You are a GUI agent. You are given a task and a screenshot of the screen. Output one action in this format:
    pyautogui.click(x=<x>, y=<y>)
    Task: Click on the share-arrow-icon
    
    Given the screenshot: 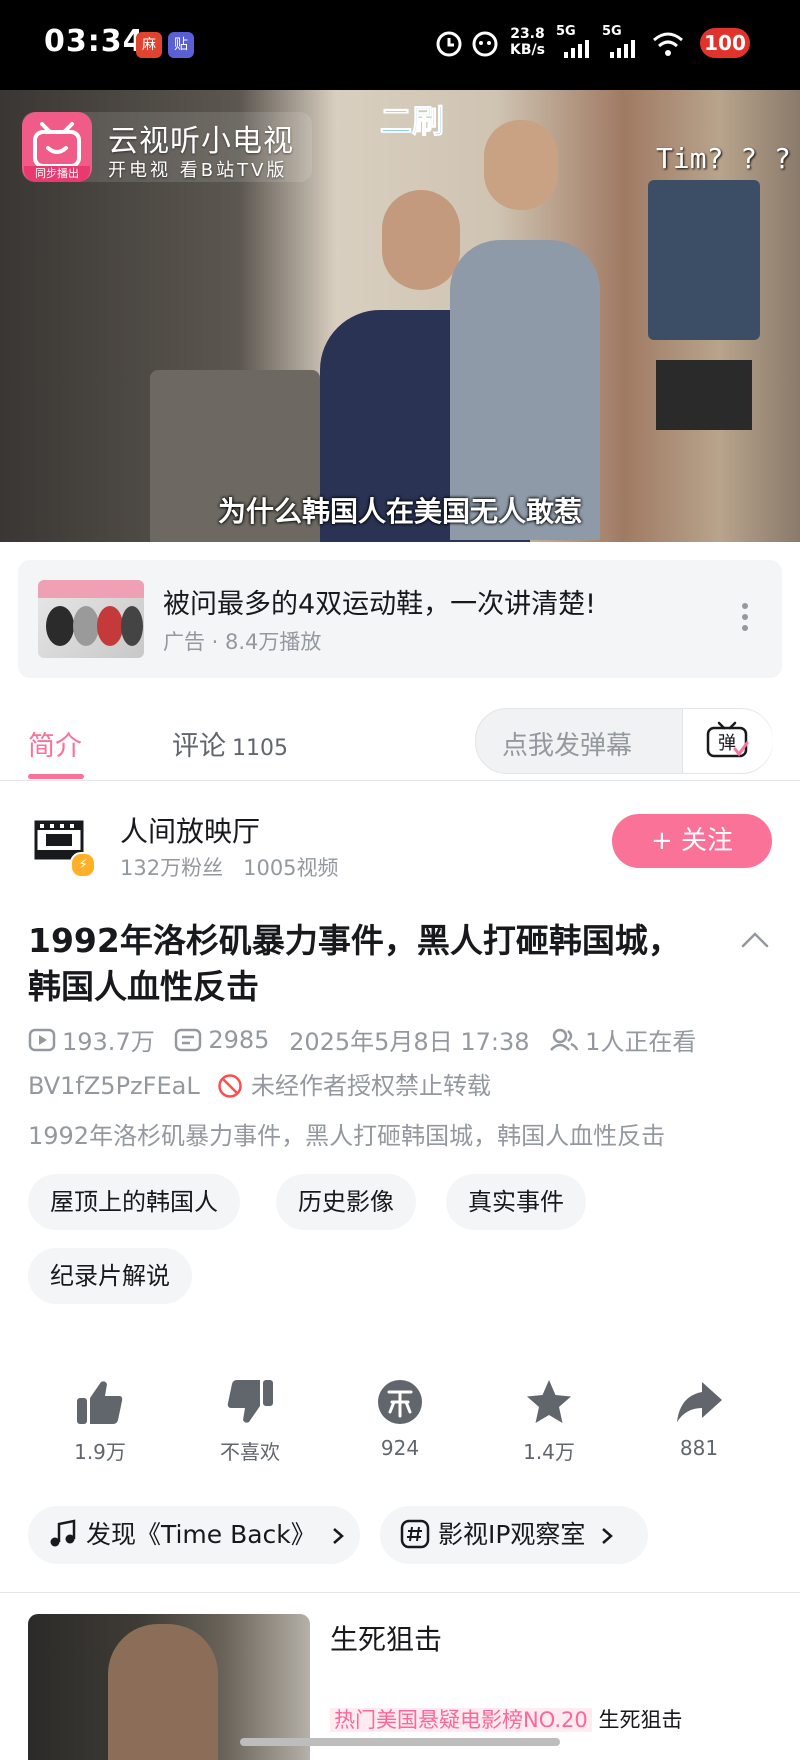 What is the action you would take?
    pyautogui.click(x=699, y=1402)
    